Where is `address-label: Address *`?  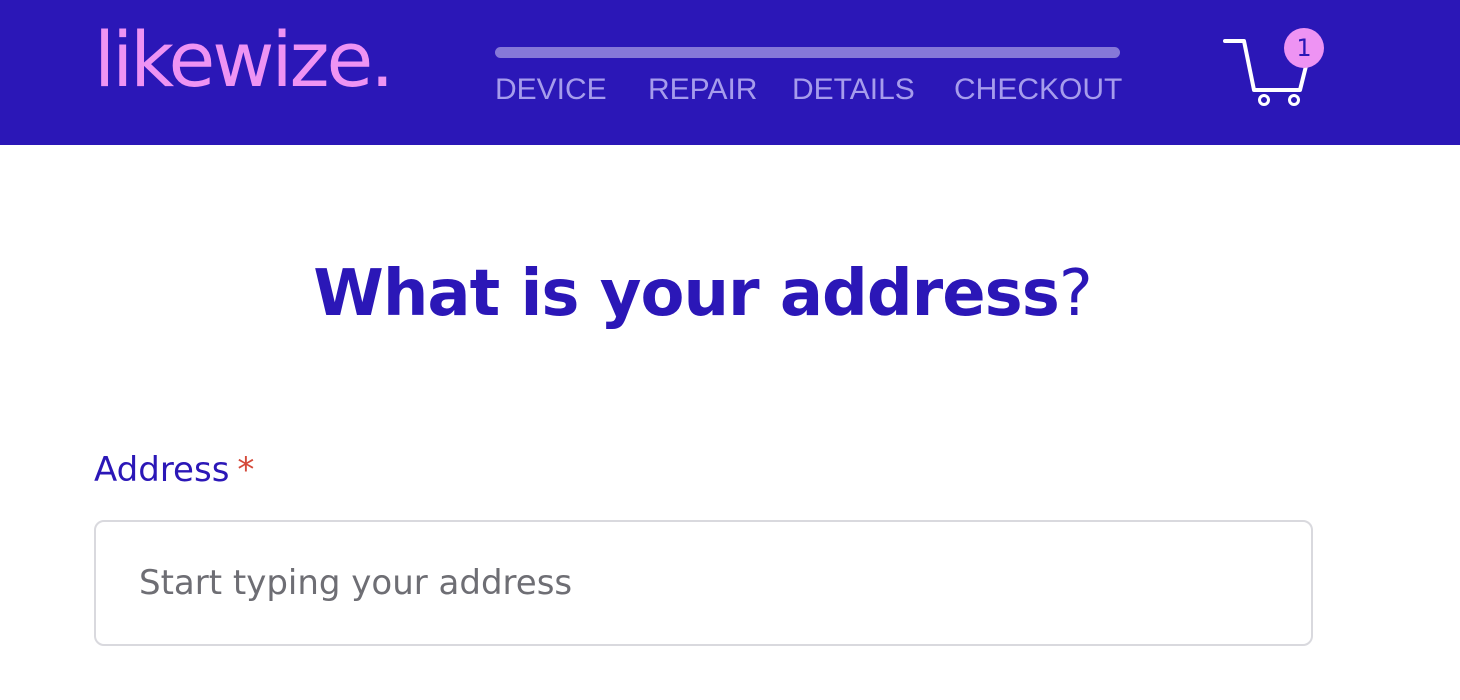
address-label: Address * is located at coordinates (174, 470).